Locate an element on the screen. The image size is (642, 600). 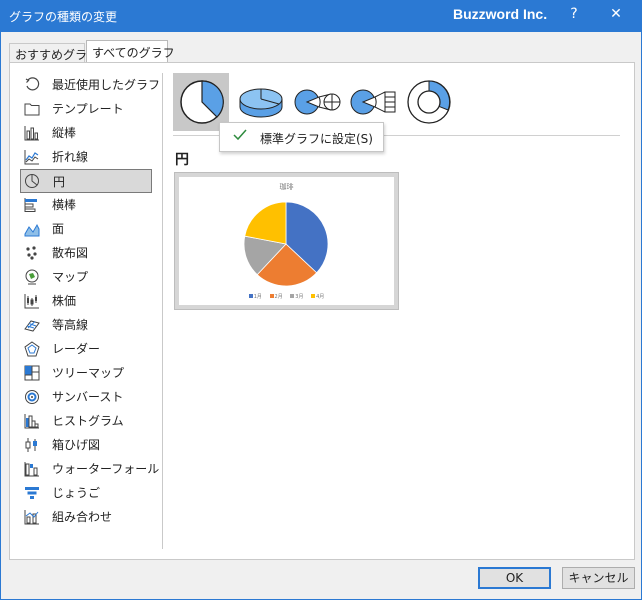
sidebar-item-label: じょうご is located at coordinates (76, 493).